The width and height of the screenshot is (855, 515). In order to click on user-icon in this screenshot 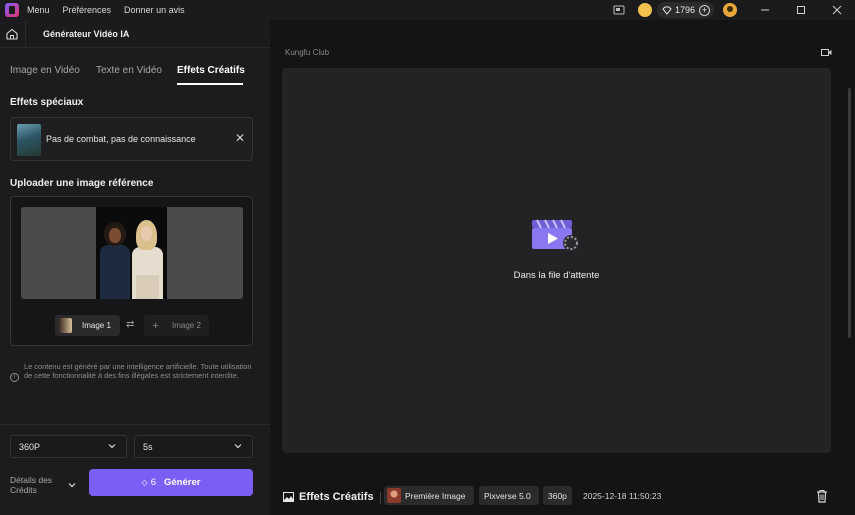, I will do `click(730, 10)`.